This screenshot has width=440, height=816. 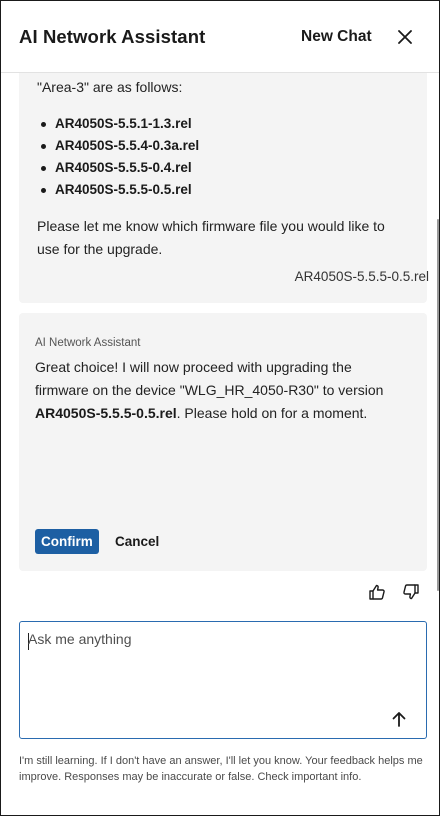 I want to click on list-item: AR4050S-5.5.5-0.5.rel, so click(x=118, y=190).